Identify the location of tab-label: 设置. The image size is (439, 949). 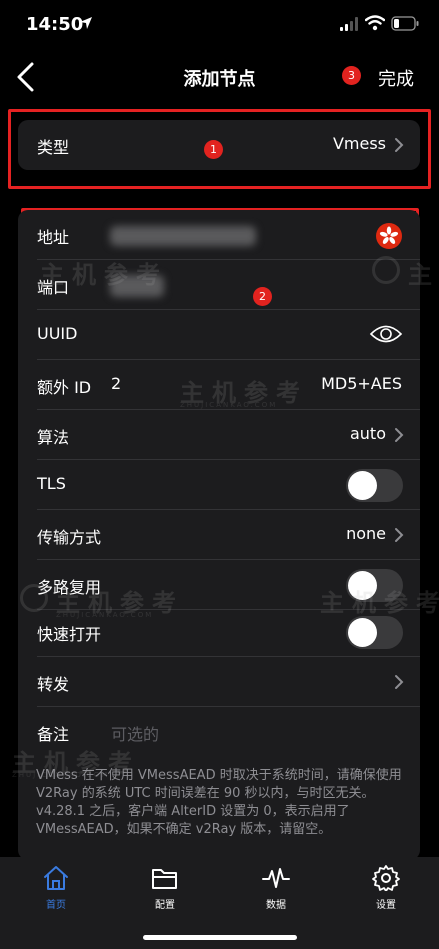
(386, 905).